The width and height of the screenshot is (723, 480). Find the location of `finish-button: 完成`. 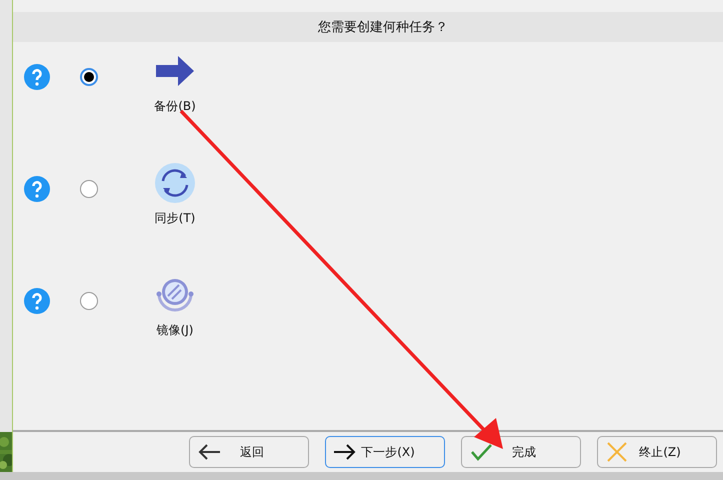

finish-button: 完成 is located at coordinates (521, 452).